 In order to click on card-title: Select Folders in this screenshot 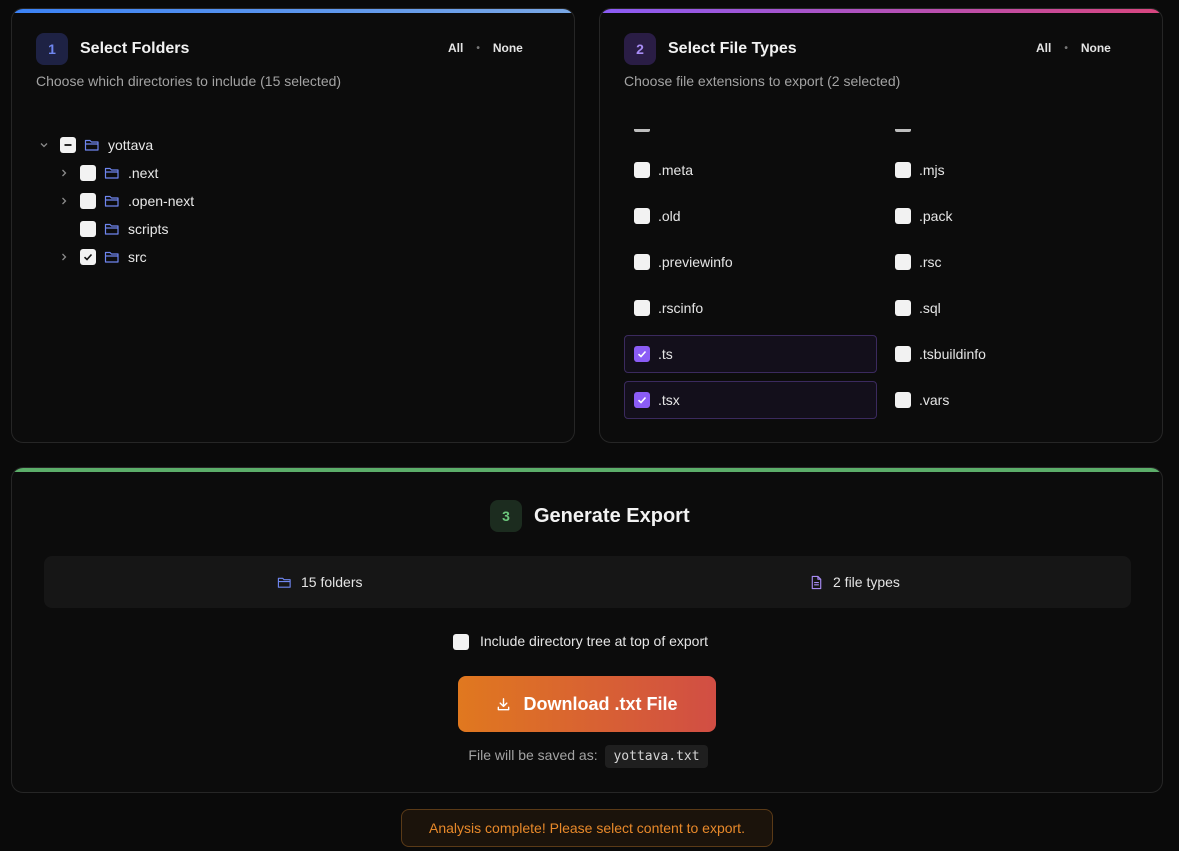, I will do `click(135, 48)`.